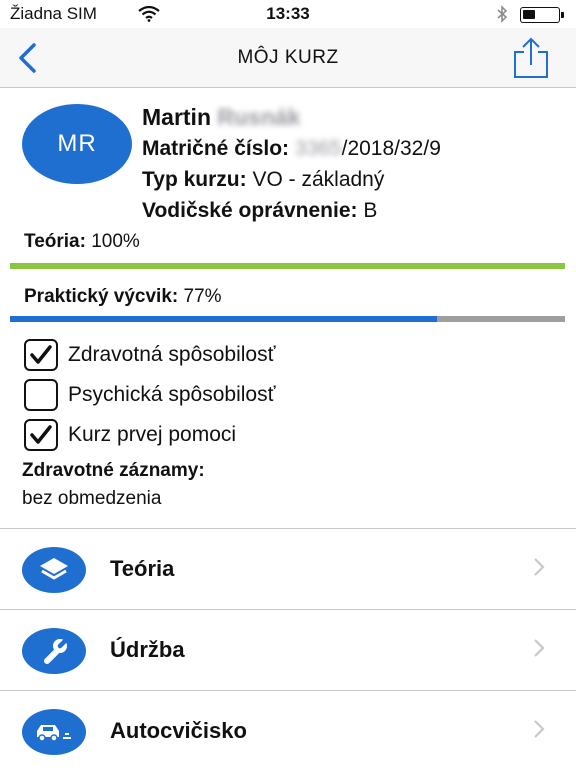  Describe the element at coordinates (194, 179) in the screenshot. I see `course-type-label: Typ kurzu:` at that location.